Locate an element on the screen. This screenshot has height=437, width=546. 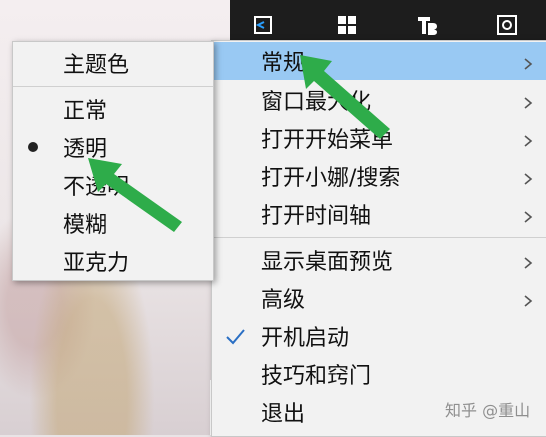
menu-item-label: 技巧和窍门 is located at coordinates (316, 376).